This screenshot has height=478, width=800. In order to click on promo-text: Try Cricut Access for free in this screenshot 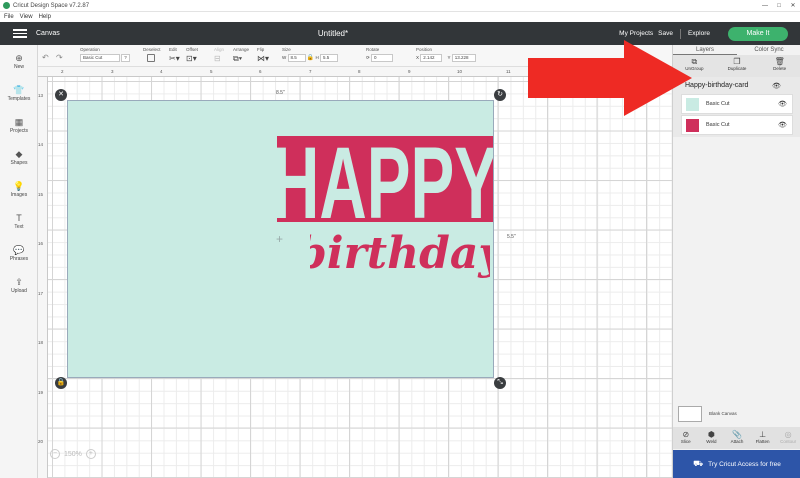, I will do `click(744, 464)`.